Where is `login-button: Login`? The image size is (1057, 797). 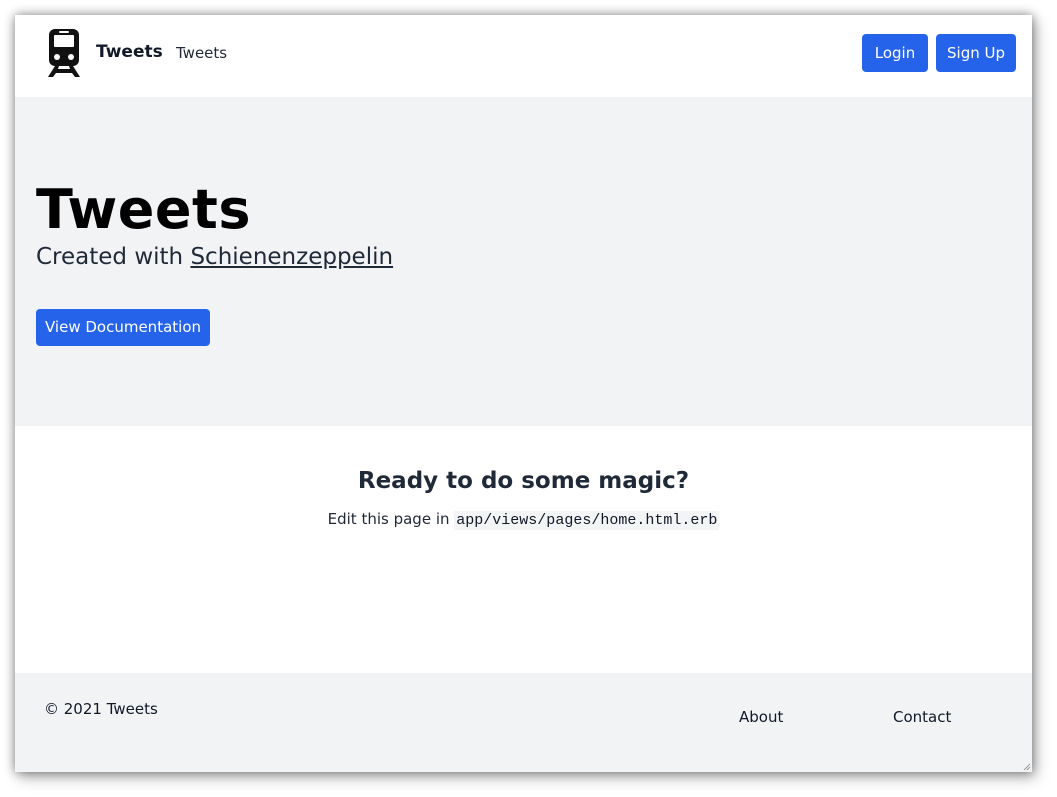 login-button: Login is located at coordinates (895, 53).